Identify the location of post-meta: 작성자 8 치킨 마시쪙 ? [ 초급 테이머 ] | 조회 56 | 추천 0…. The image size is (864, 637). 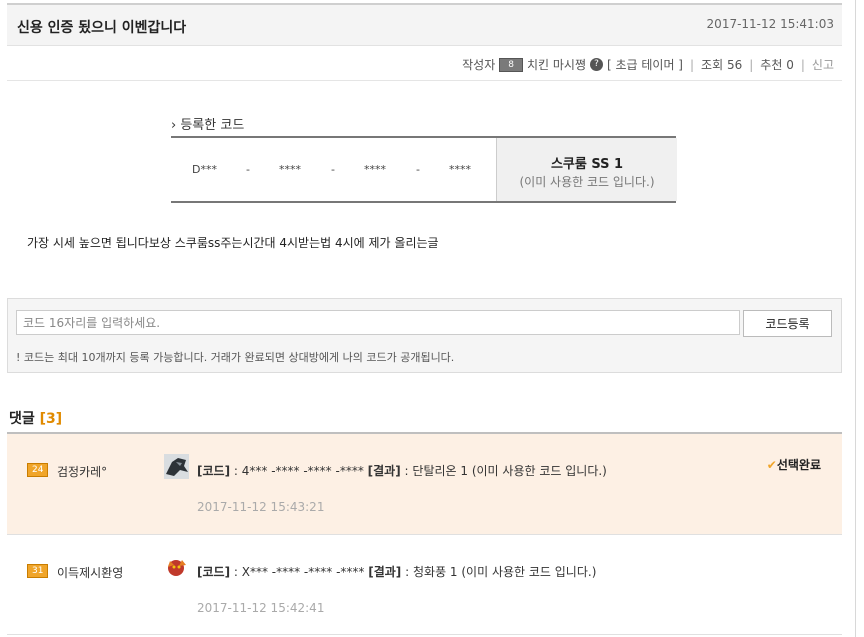
(648, 64).